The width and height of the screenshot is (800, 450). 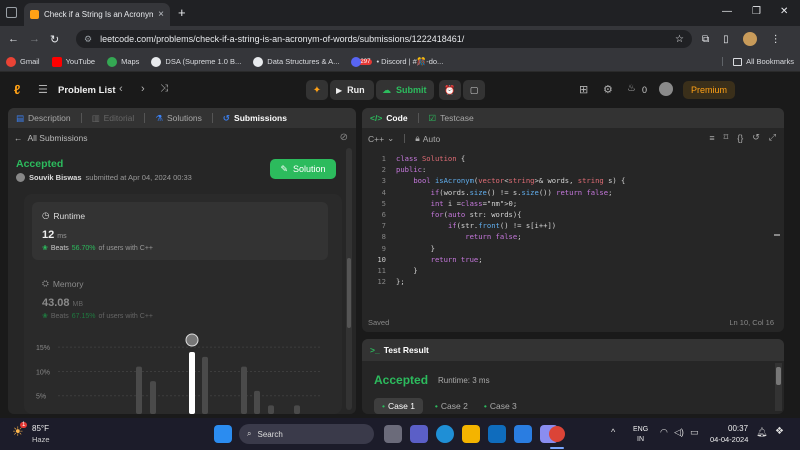 I want to click on windows-start-icon, so click(x=223, y=434).